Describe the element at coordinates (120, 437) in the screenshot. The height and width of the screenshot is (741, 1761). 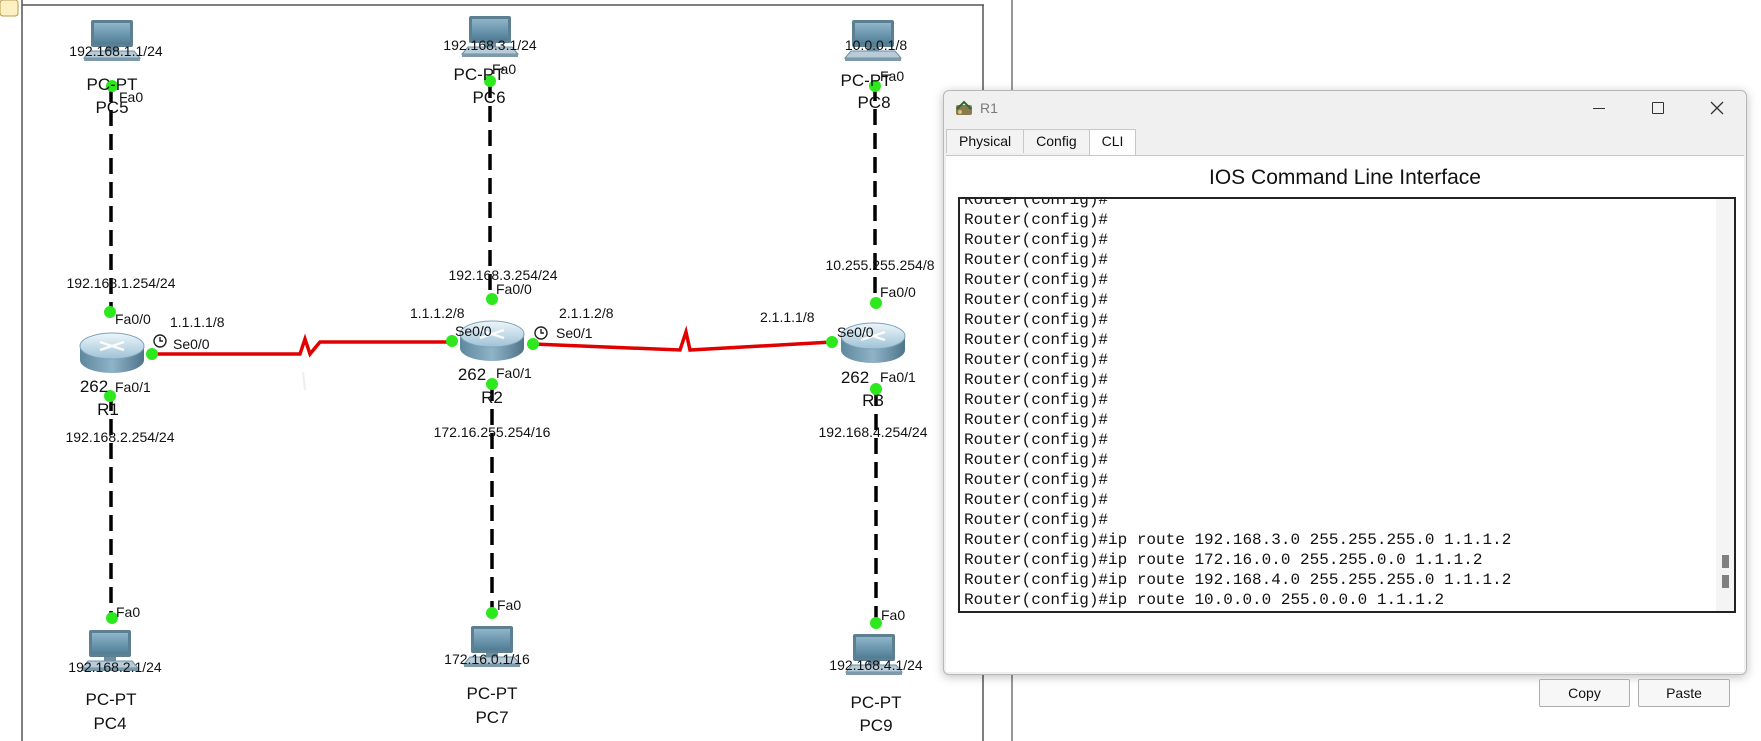
I see `r1-fa01-ip: 192.168.2.254/24` at that location.